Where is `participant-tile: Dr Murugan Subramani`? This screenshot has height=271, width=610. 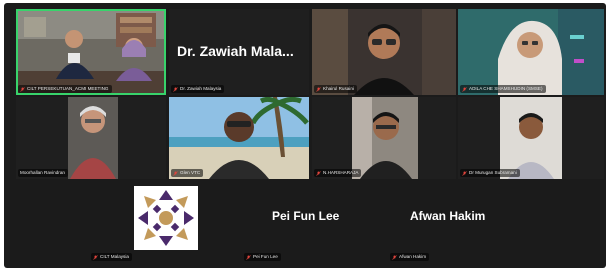 participant-tile: Dr Murugan Subramani is located at coordinates (531, 138).